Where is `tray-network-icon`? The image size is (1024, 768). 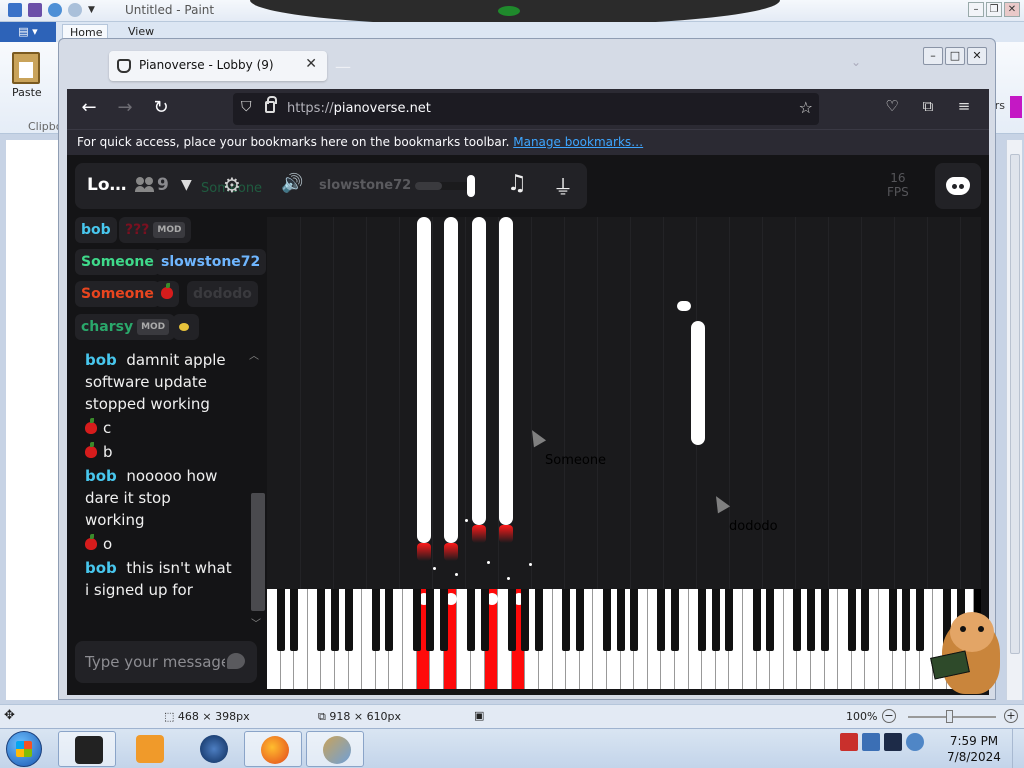 tray-network-icon is located at coordinates (893, 742).